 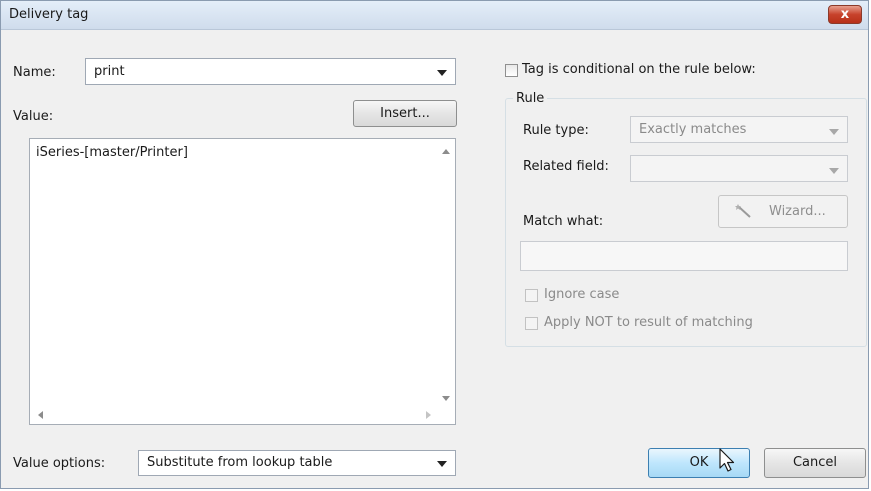 What do you see at coordinates (581, 294) in the screenshot?
I see `ignore-case-label: Ignore case` at bounding box center [581, 294].